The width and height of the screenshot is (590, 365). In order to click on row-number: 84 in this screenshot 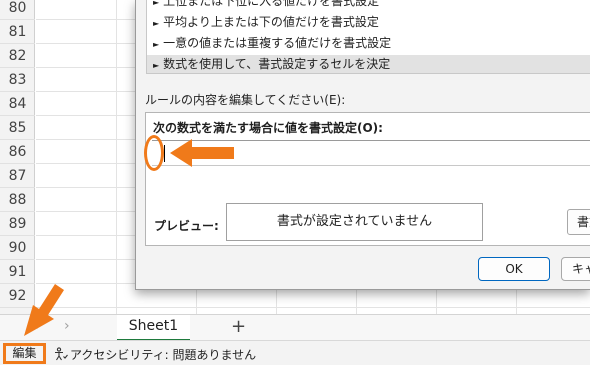, I will do `click(17, 104)`.